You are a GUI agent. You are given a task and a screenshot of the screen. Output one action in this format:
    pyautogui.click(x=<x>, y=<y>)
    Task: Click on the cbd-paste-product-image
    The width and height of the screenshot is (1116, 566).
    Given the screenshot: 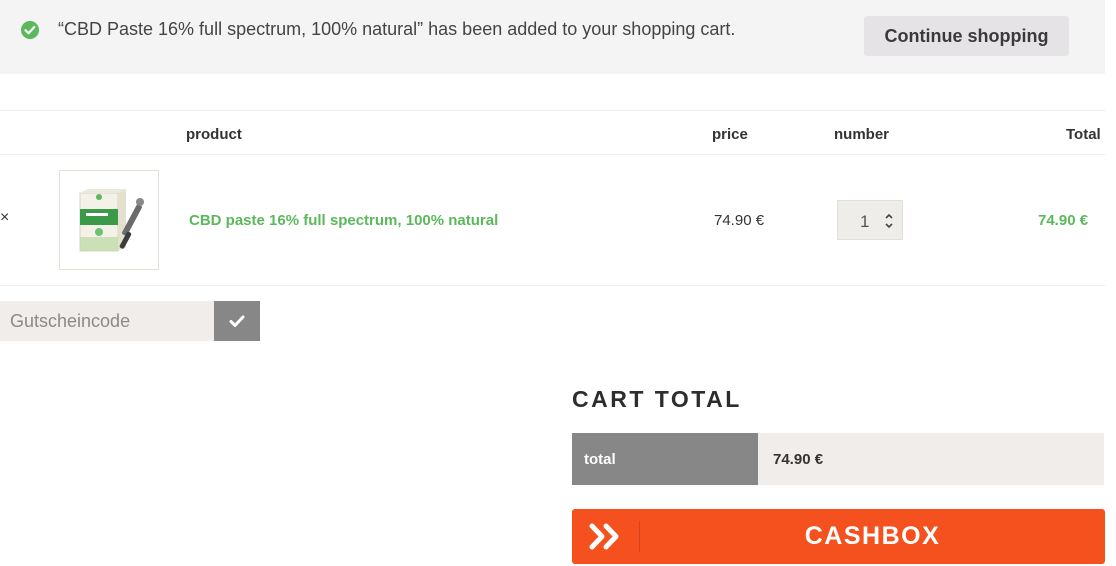 What is the action you would take?
    pyautogui.click(x=111, y=220)
    